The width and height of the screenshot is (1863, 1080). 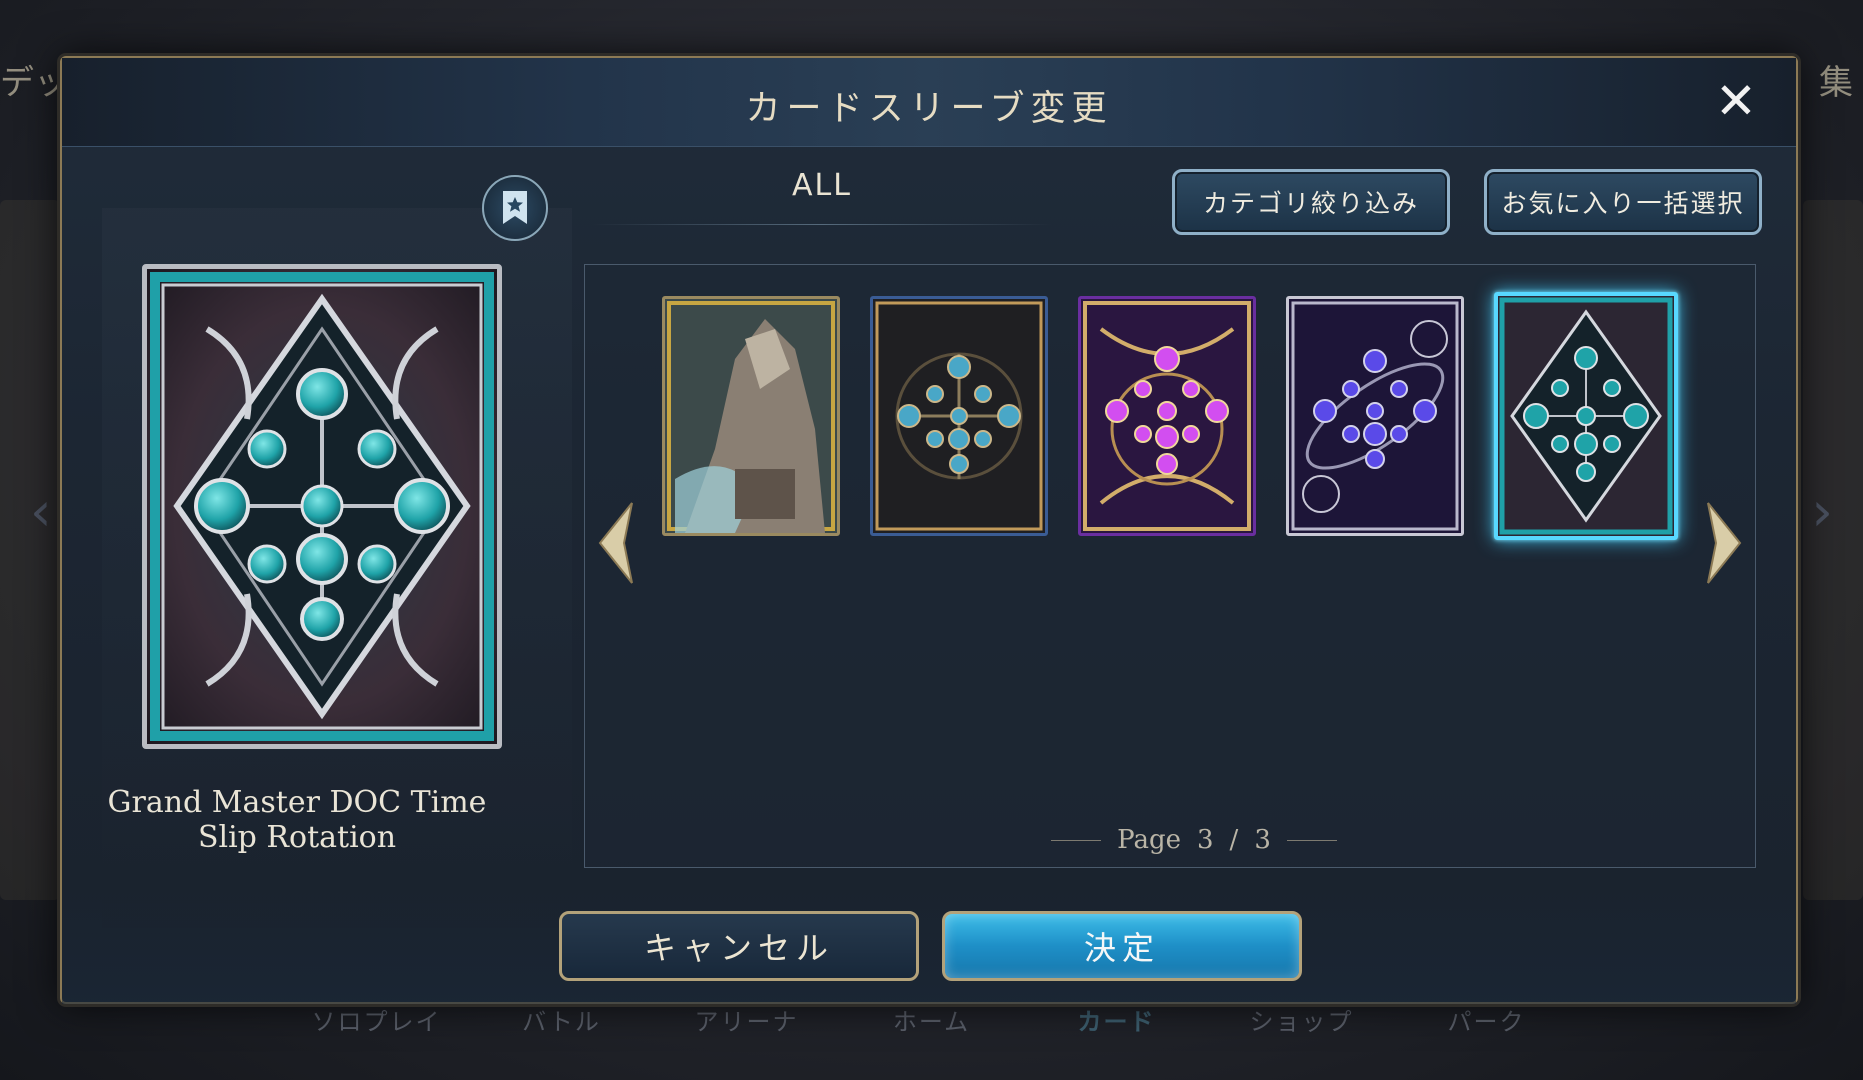 I want to click on pager-total: 3, so click(x=1262, y=840).